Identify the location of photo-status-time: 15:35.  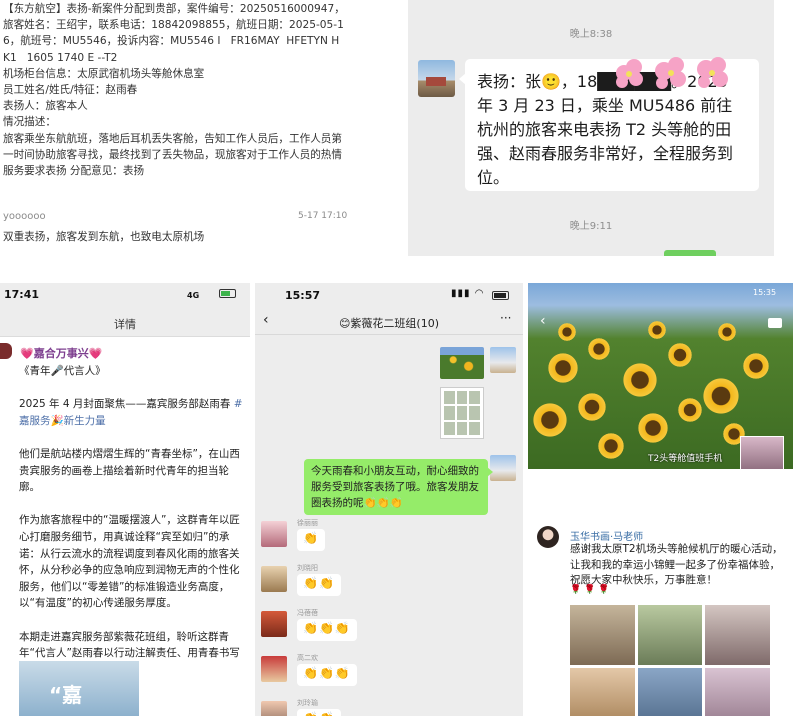
(765, 292).